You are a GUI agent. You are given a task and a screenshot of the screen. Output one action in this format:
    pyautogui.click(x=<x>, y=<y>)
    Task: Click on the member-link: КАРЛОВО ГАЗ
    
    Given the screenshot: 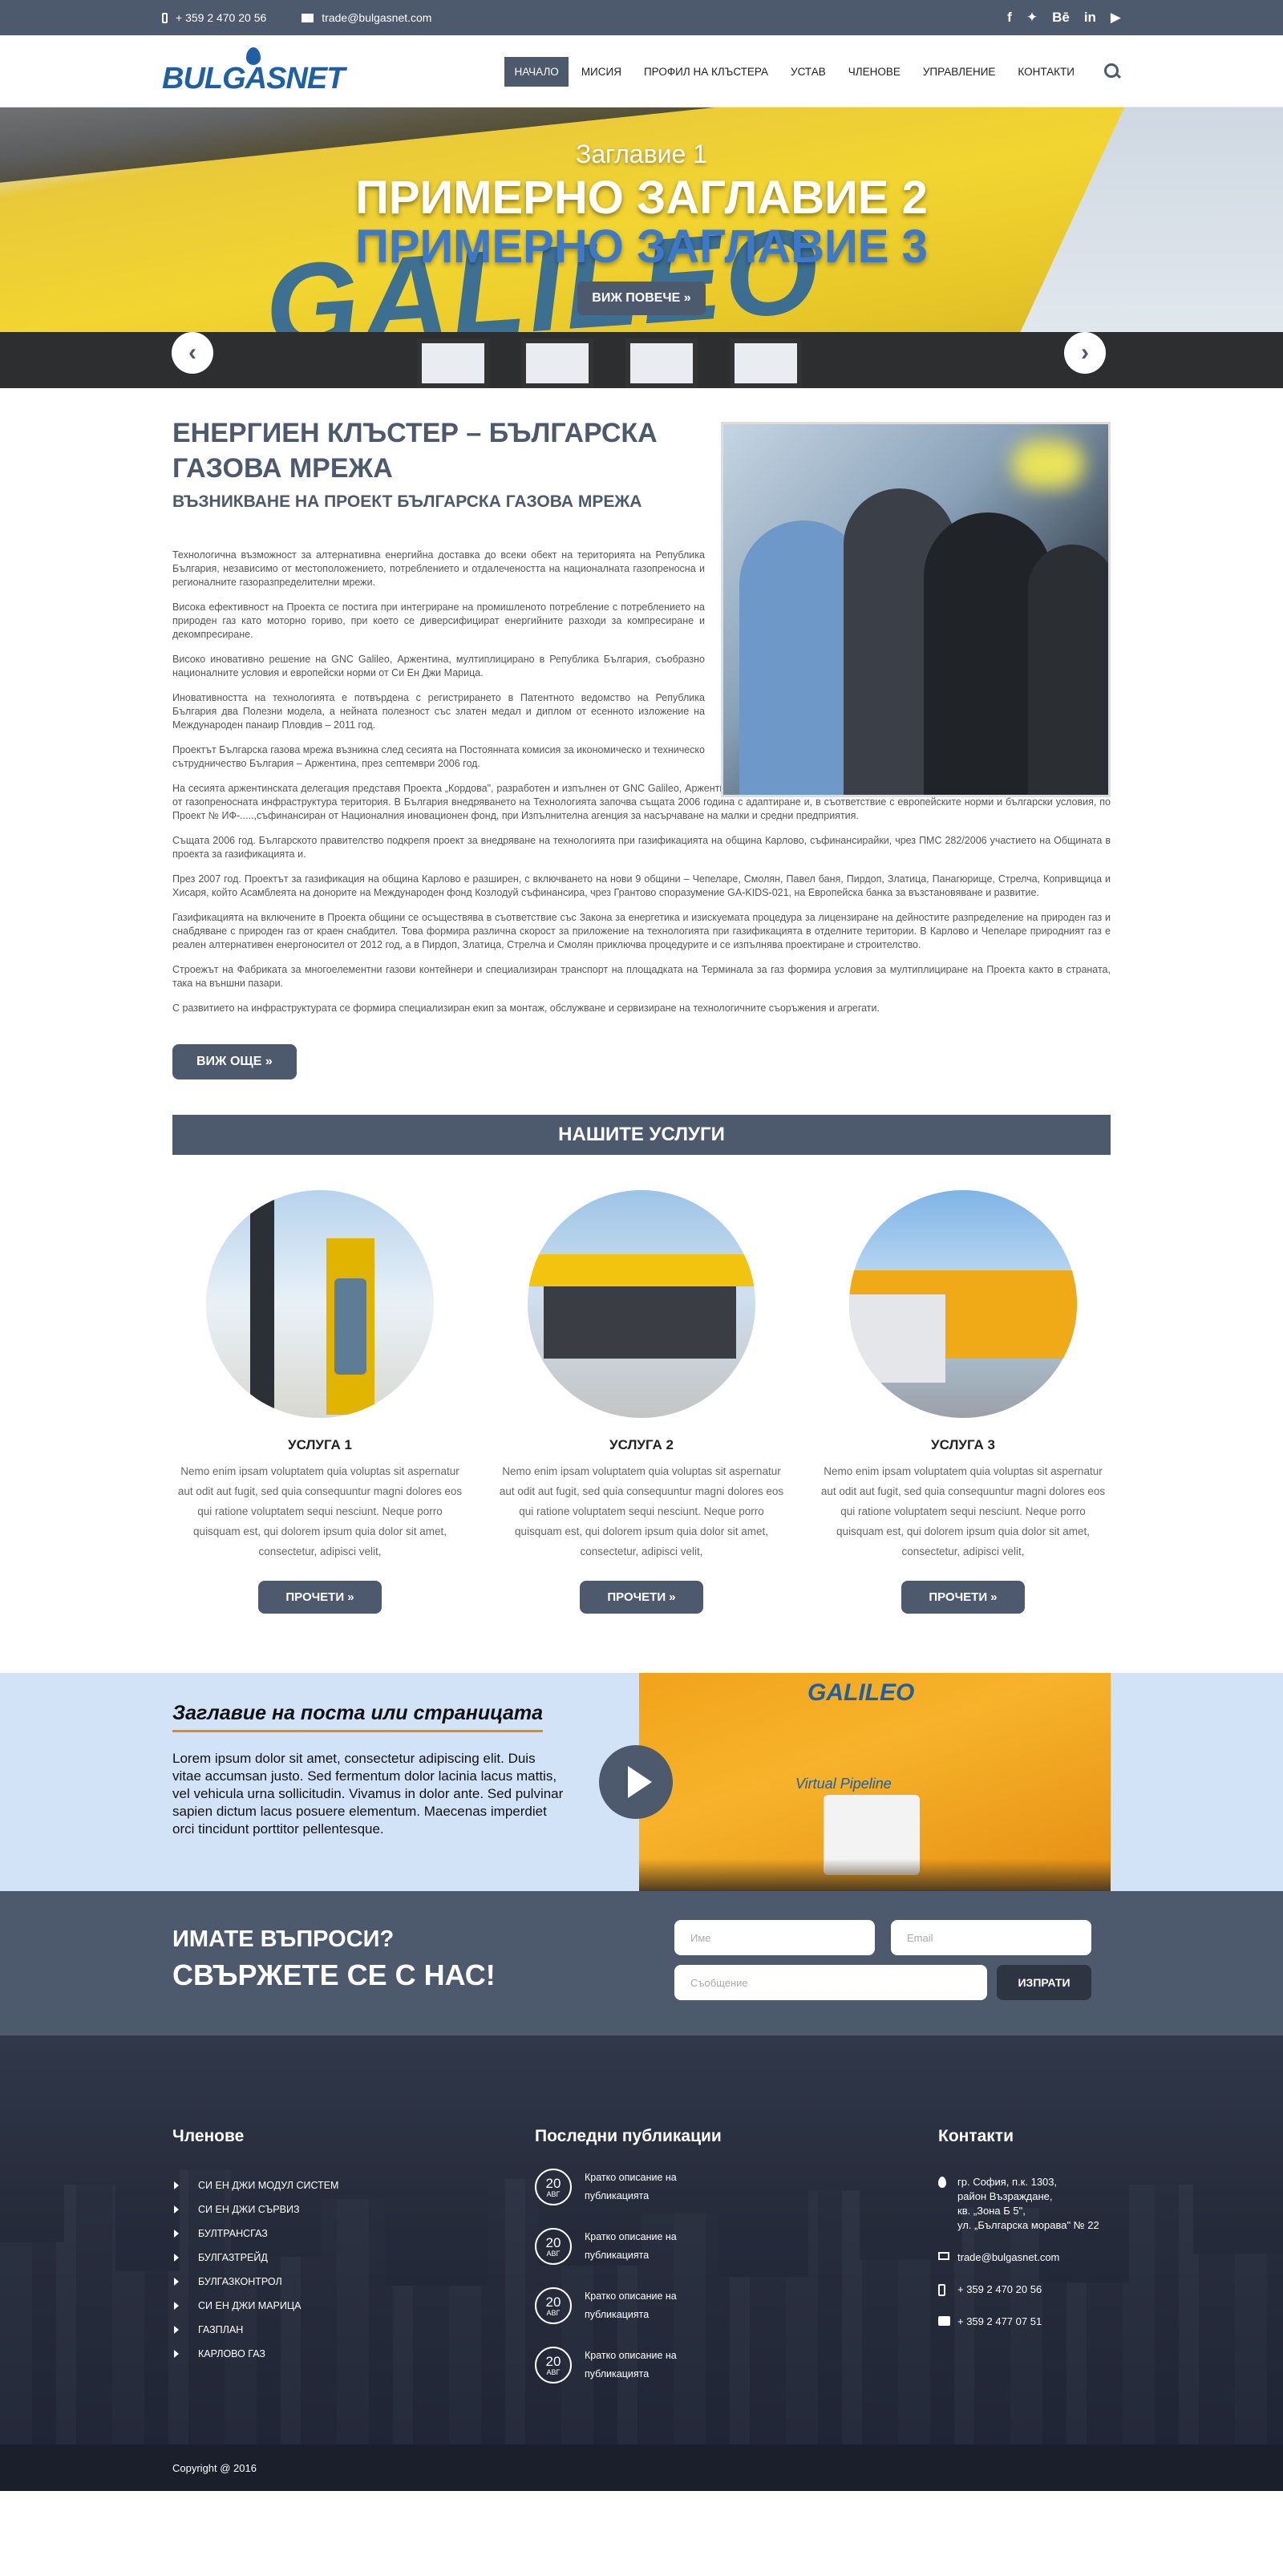 What is the action you would take?
    pyautogui.click(x=255, y=2354)
    